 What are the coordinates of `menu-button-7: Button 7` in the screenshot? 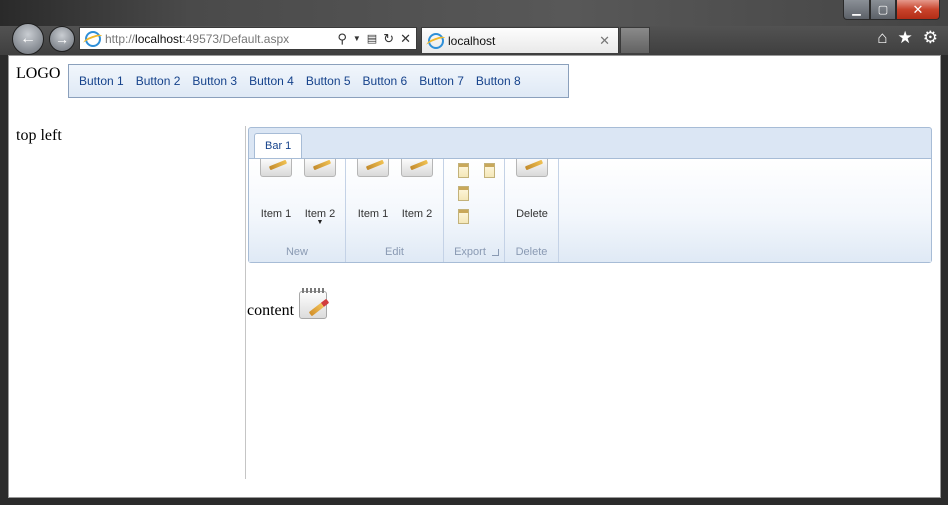 It's located at (441, 81).